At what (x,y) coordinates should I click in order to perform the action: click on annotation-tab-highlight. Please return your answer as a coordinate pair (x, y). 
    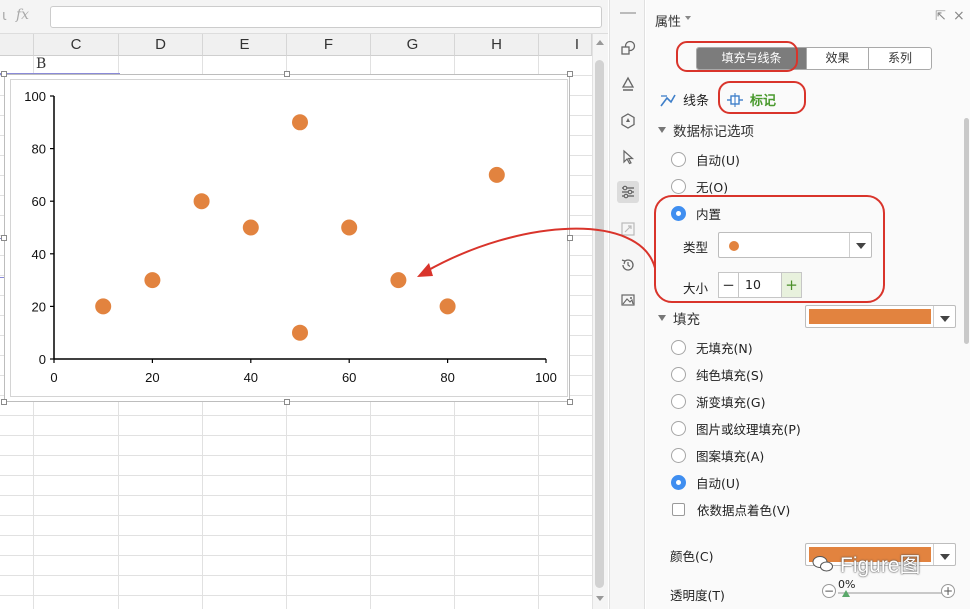
    Looking at the image, I should click on (737, 56).